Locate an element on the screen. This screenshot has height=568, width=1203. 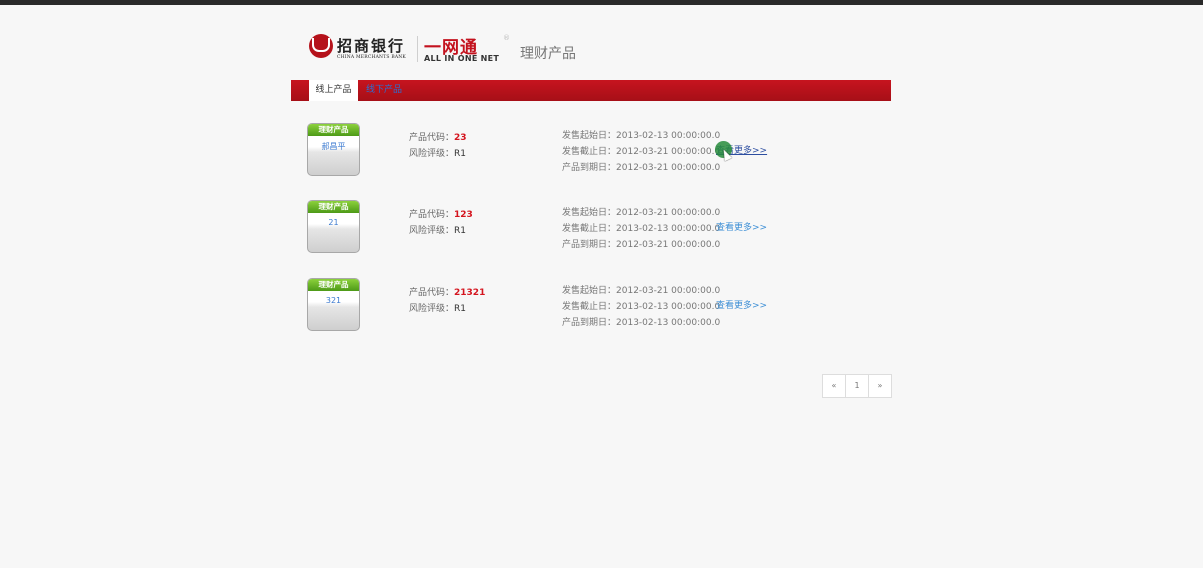
product-card: 理财产品 321 is located at coordinates (333, 304).